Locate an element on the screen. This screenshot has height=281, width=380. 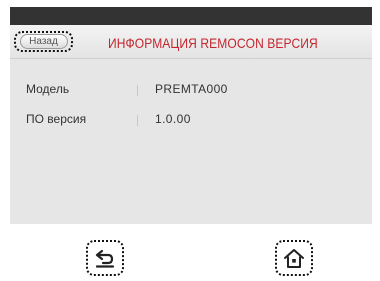
page-title: ИНФОРМАЦИЯ REMOCON ВЕРСИЯ is located at coordinates (213, 43).